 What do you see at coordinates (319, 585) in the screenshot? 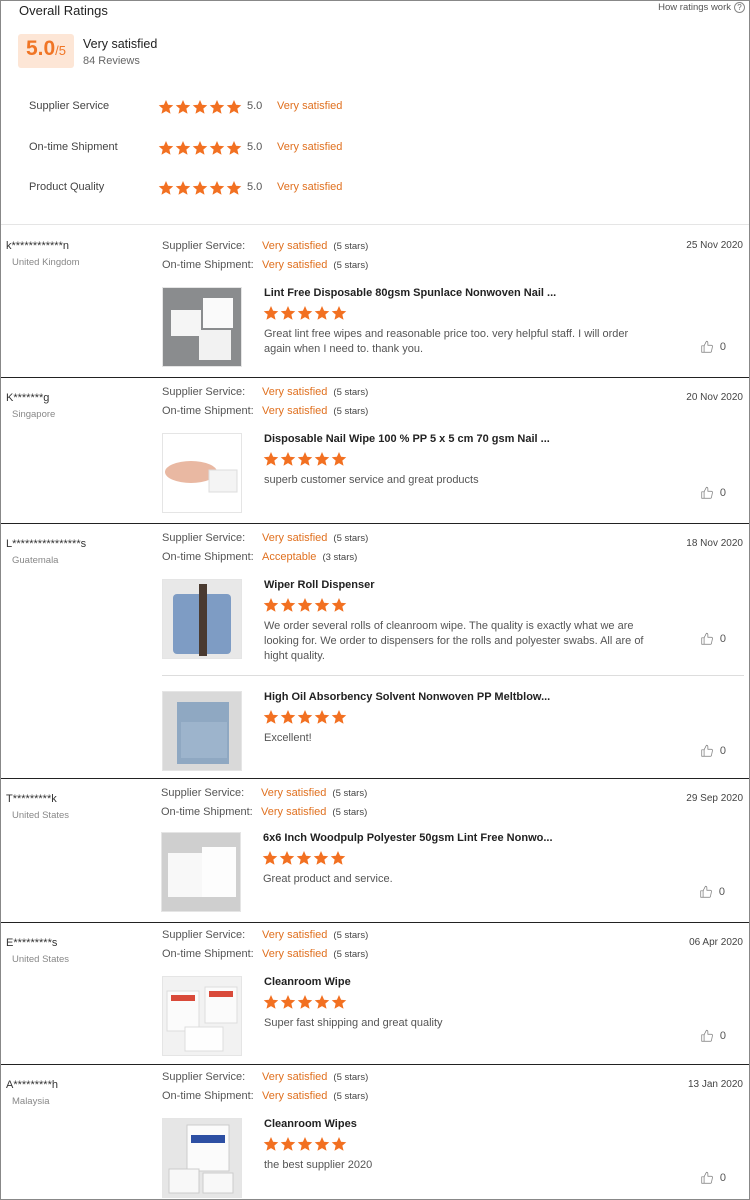
I see `product-title: Wiper Roll Dispenser` at bounding box center [319, 585].